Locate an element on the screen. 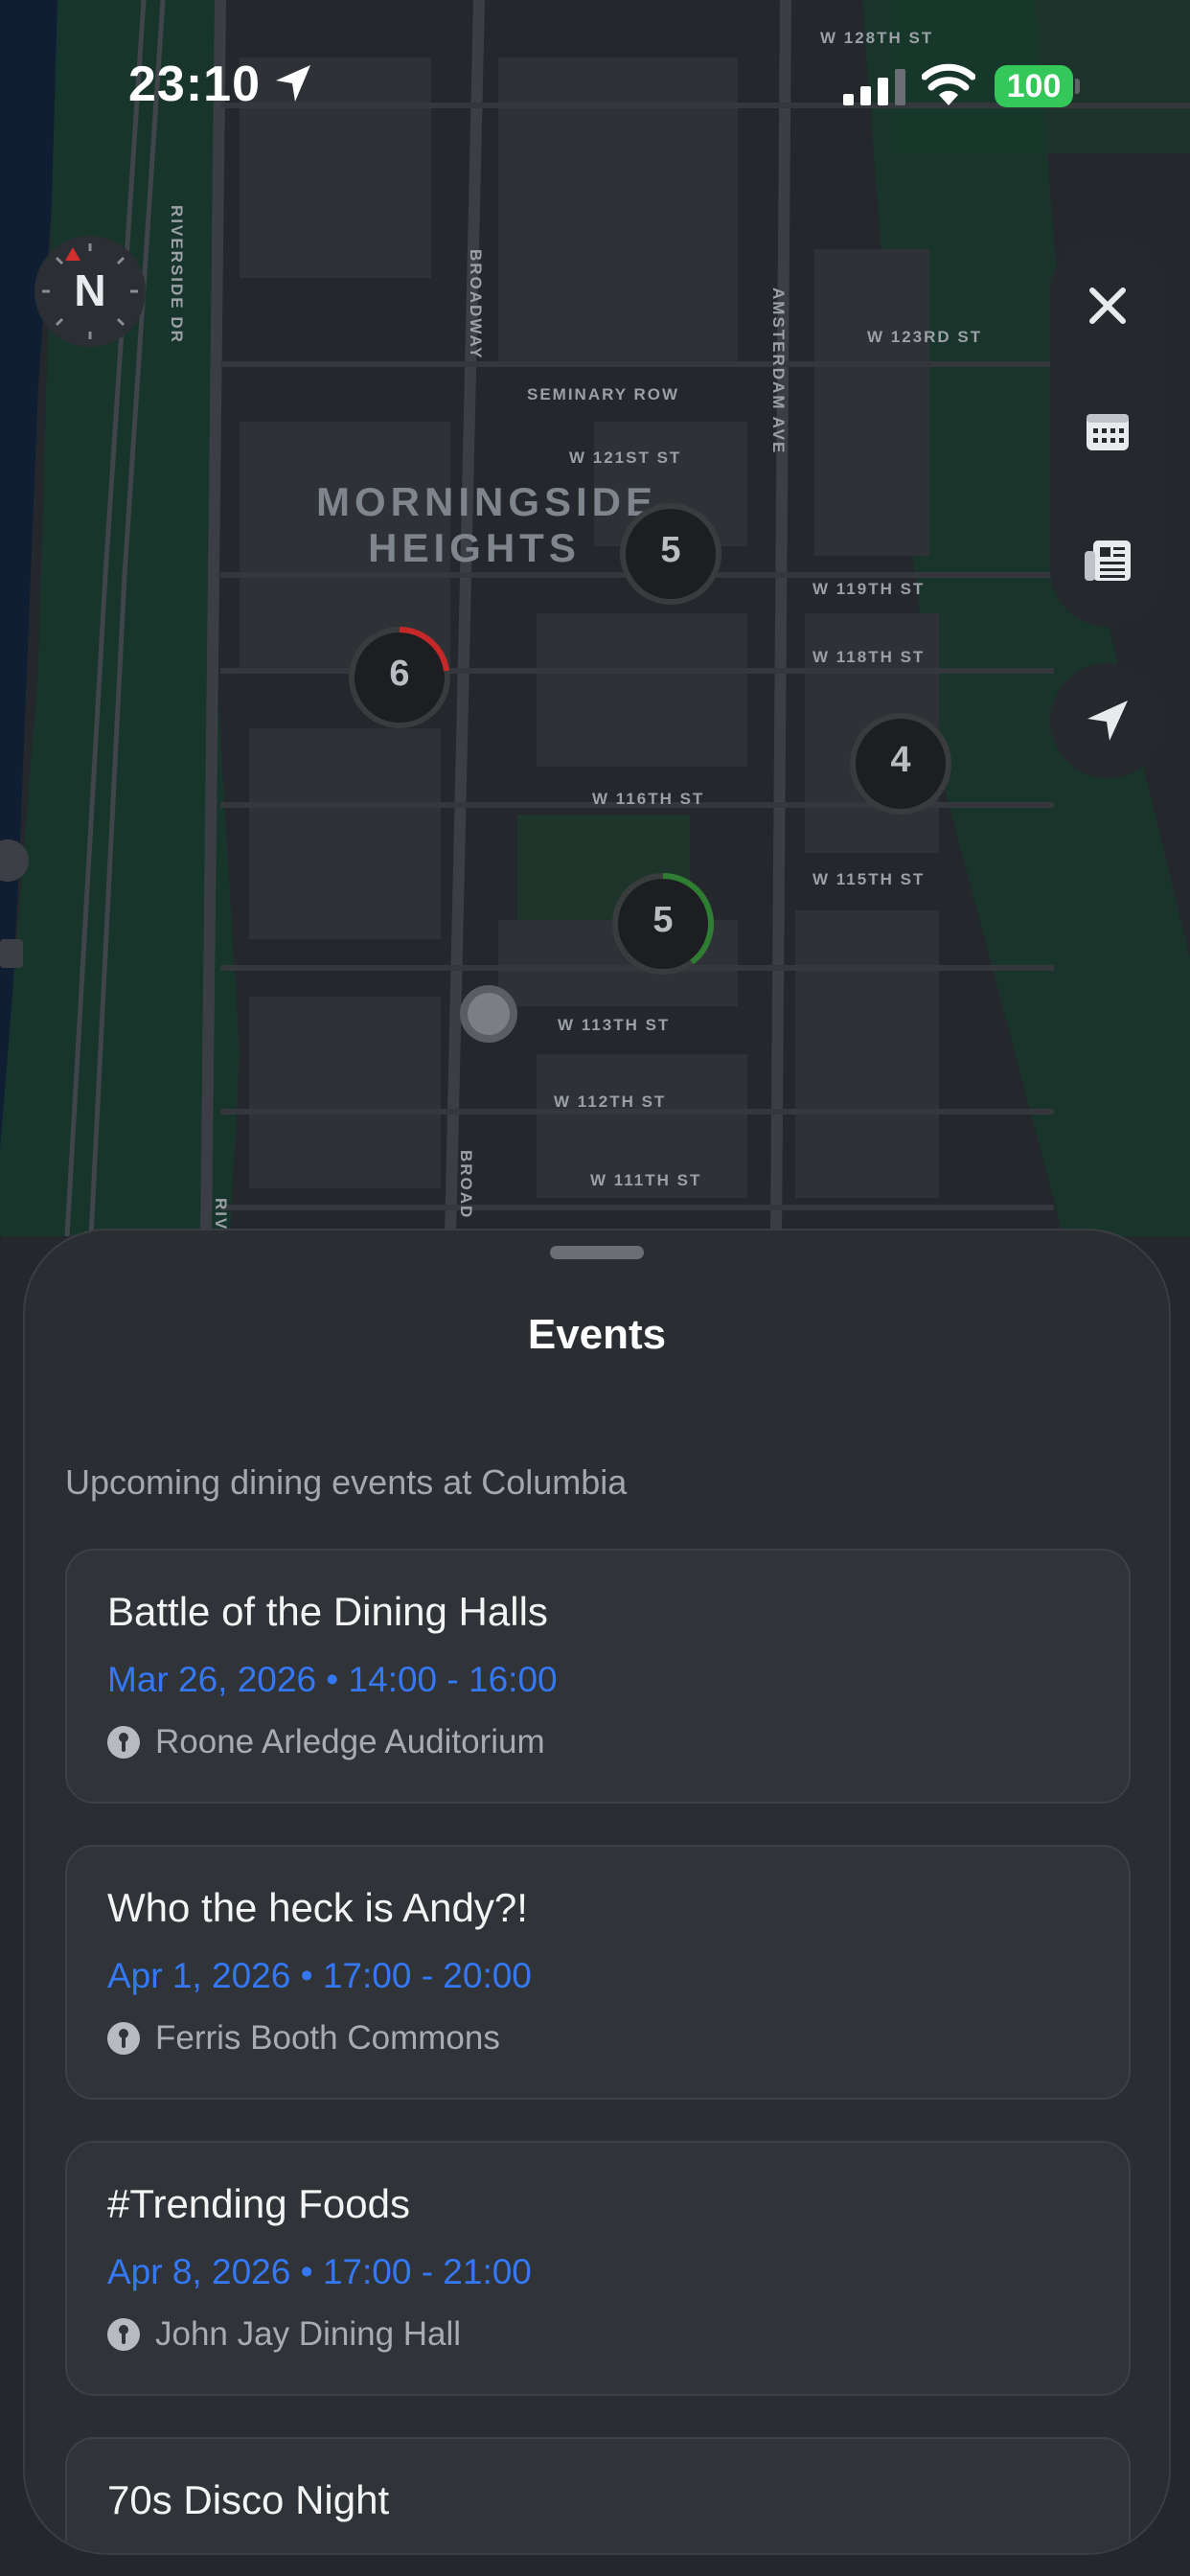 This screenshot has height=2576, width=1190. close-button is located at coordinates (1107, 305).